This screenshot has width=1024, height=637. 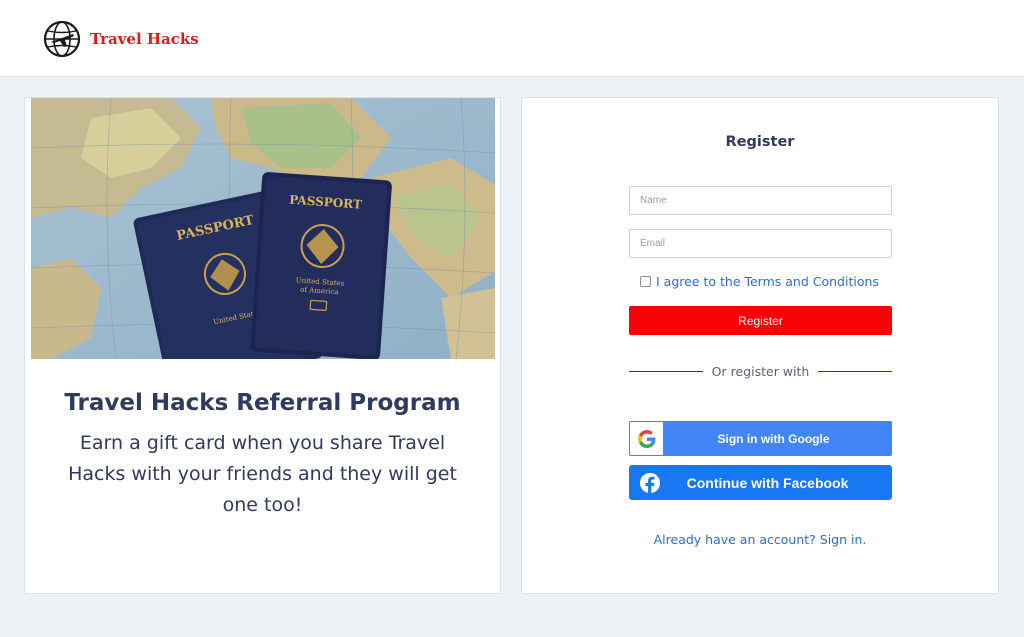 What do you see at coordinates (767, 281) in the screenshot?
I see `terms-link: I agree to the Terms and Conditions` at bounding box center [767, 281].